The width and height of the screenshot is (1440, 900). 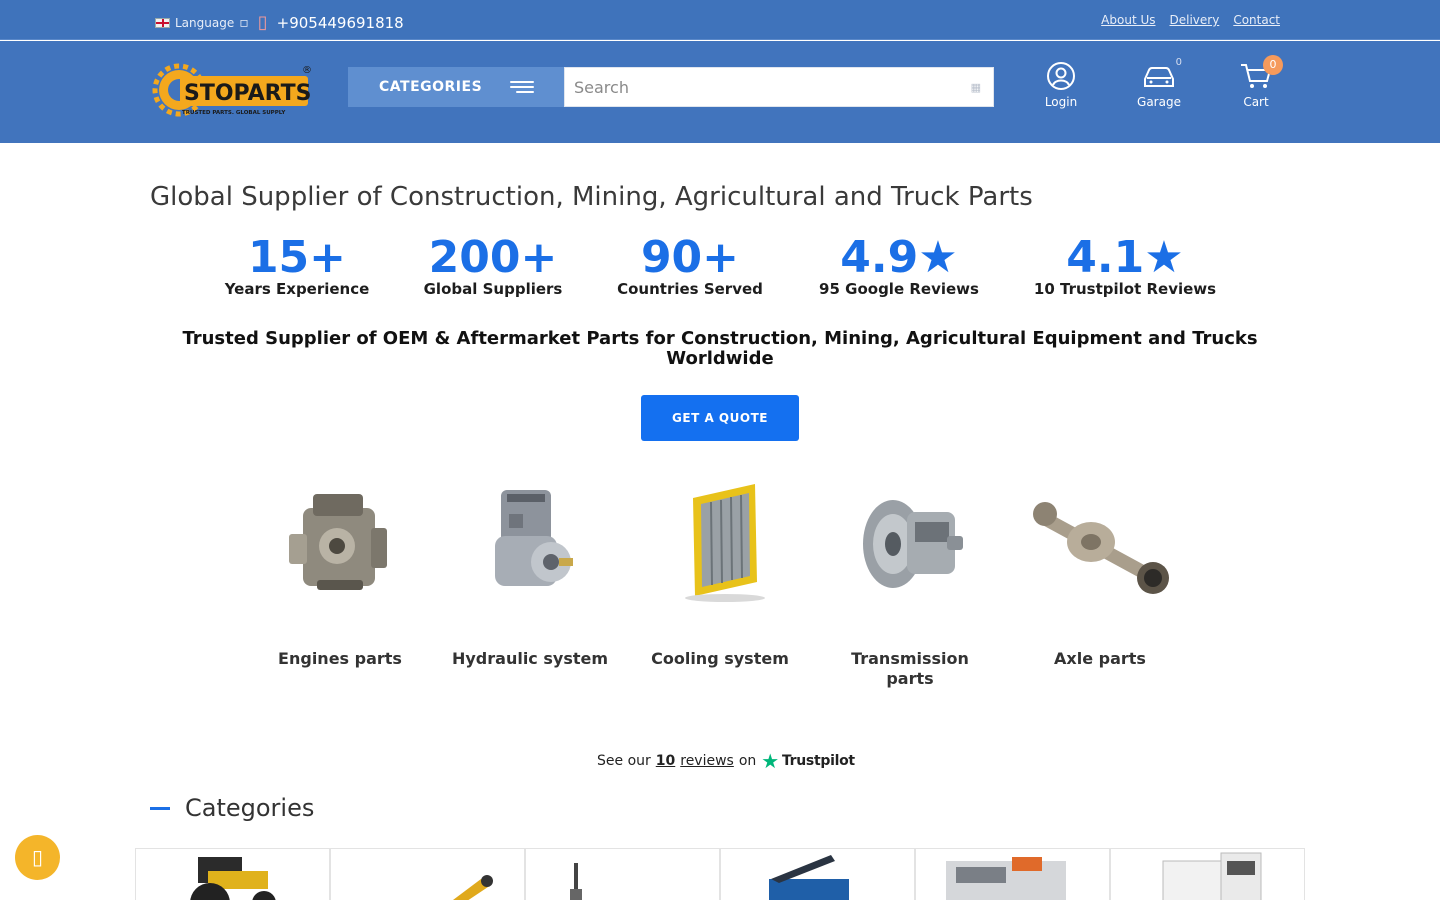 I want to click on stoparts-logo: STOPARTS TRUSTED PARTS. GLOBAL SUPPLY ®, so click(x=232, y=90).